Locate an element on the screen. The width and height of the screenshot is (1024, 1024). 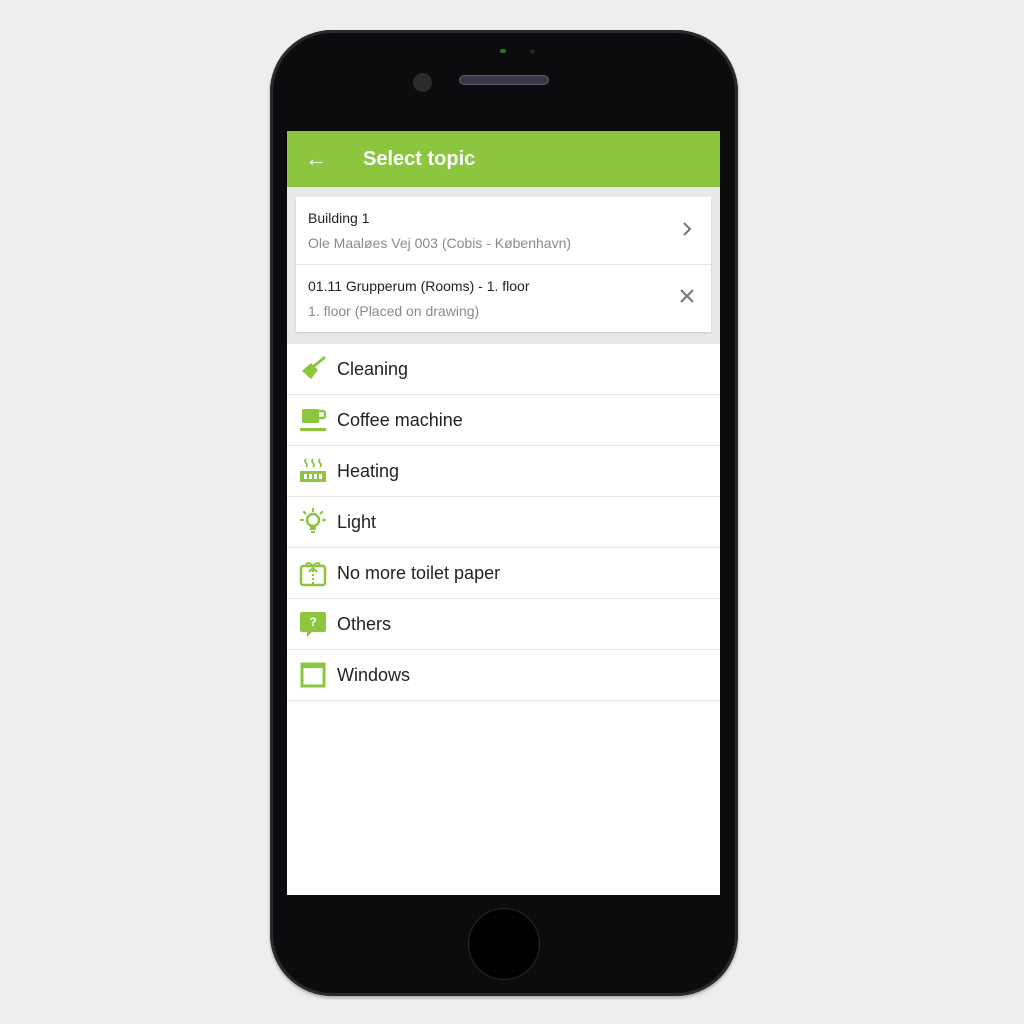
light-sensor is located at coordinates (532, 51).